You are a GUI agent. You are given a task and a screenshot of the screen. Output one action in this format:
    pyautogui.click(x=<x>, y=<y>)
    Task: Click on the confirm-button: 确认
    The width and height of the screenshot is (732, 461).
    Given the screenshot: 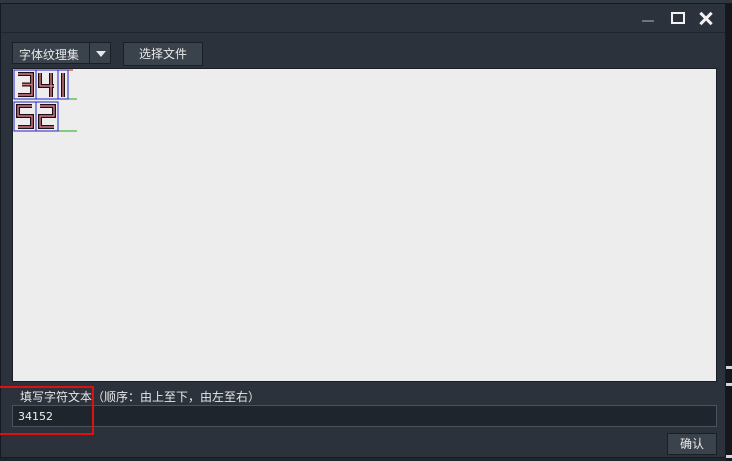 What is the action you would take?
    pyautogui.click(x=692, y=444)
    